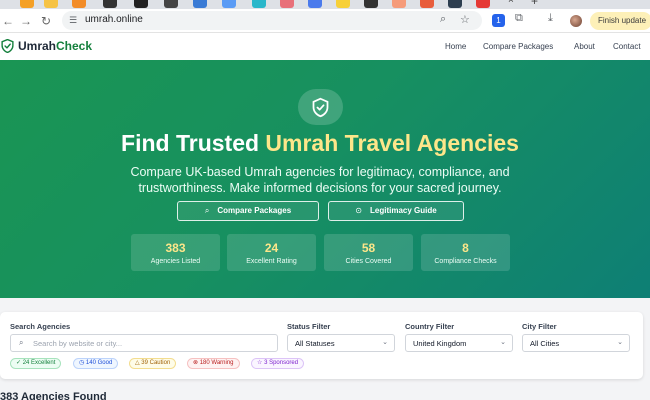  What do you see at coordinates (37, 46) in the screenshot?
I see `logo-text-umrah: Umrah` at bounding box center [37, 46].